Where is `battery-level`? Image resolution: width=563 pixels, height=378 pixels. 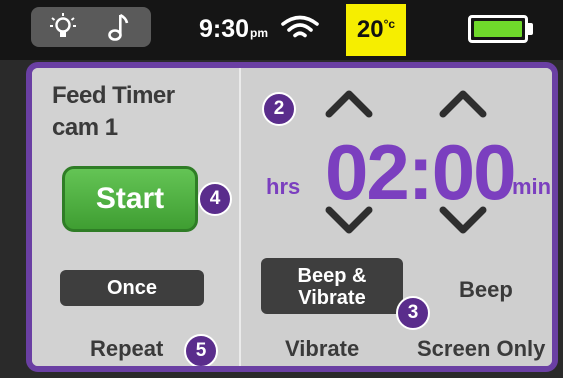
battery-level is located at coordinates (498, 29).